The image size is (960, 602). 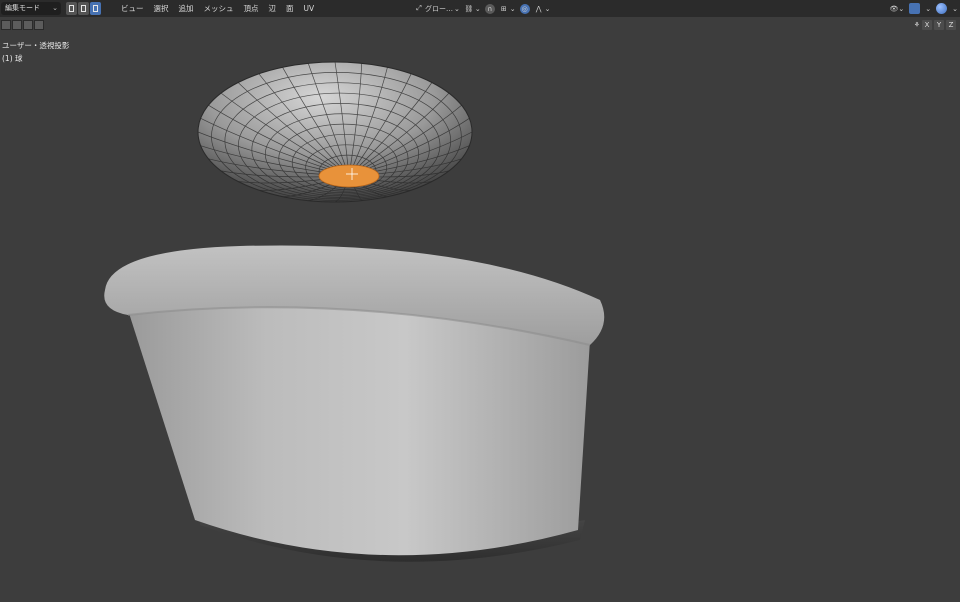 What do you see at coordinates (22, 8) in the screenshot?
I see `mode-label: 編集モード` at bounding box center [22, 8].